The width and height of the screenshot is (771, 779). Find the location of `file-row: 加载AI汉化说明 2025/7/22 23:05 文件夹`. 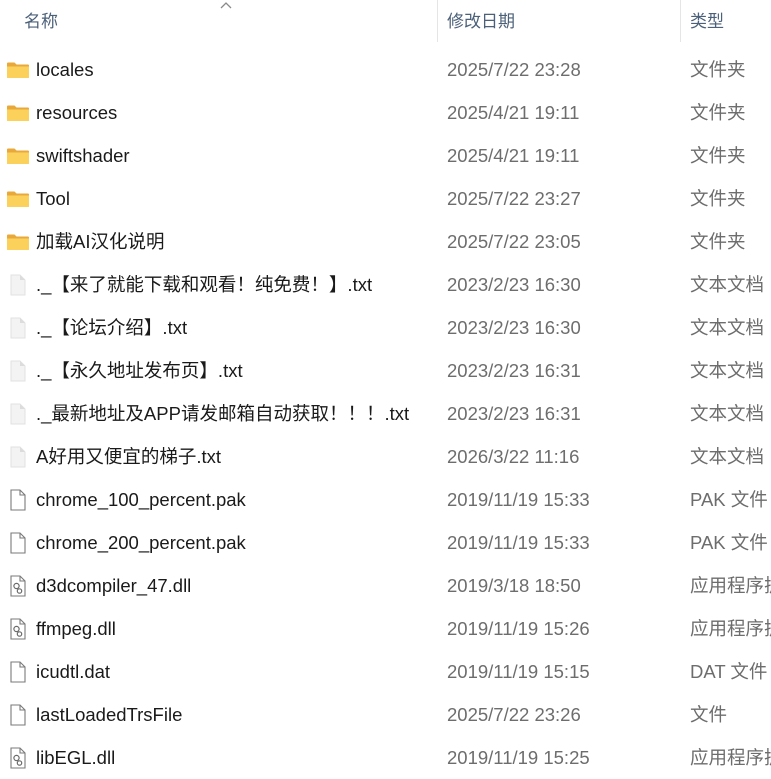

file-row: 加载AI汉化说明 2025/7/22 23:05 文件夹 is located at coordinates (385, 241).